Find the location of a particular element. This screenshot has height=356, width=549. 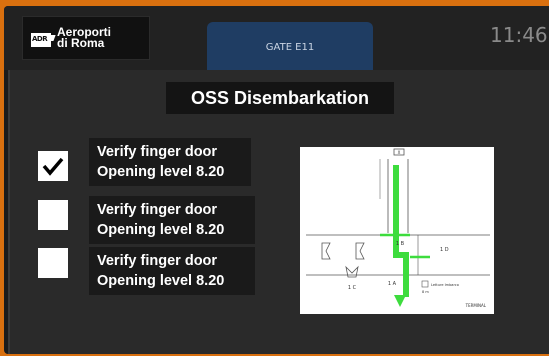

diagram-label-x: X is located at coordinates (399, 152).